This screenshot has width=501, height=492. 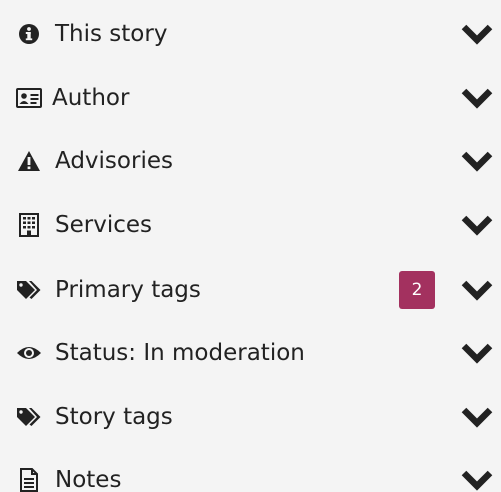 What do you see at coordinates (250, 225) in the screenshot?
I see `section-services: Services` at bounding box center [250, 225].